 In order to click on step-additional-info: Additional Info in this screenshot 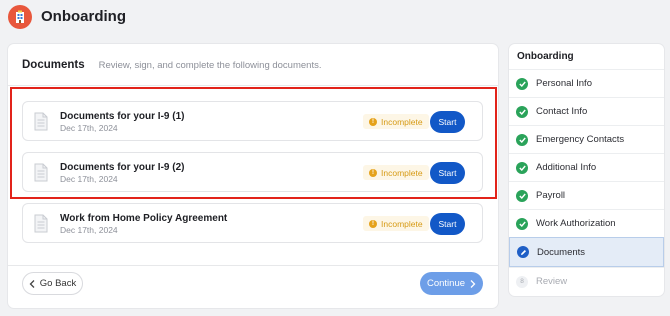, I will do `click(586, 167)`.